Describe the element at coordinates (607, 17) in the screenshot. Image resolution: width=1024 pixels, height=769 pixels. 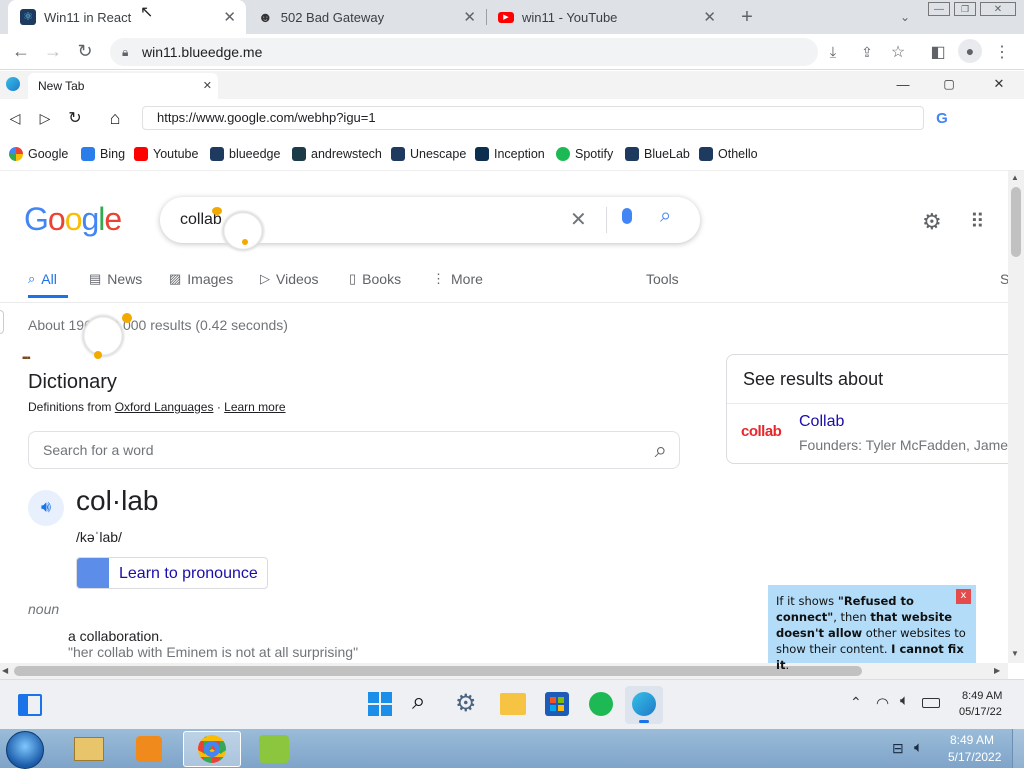
I see `outer-tab-youtube: ▶ win11 - YouTube ✕` at that location.